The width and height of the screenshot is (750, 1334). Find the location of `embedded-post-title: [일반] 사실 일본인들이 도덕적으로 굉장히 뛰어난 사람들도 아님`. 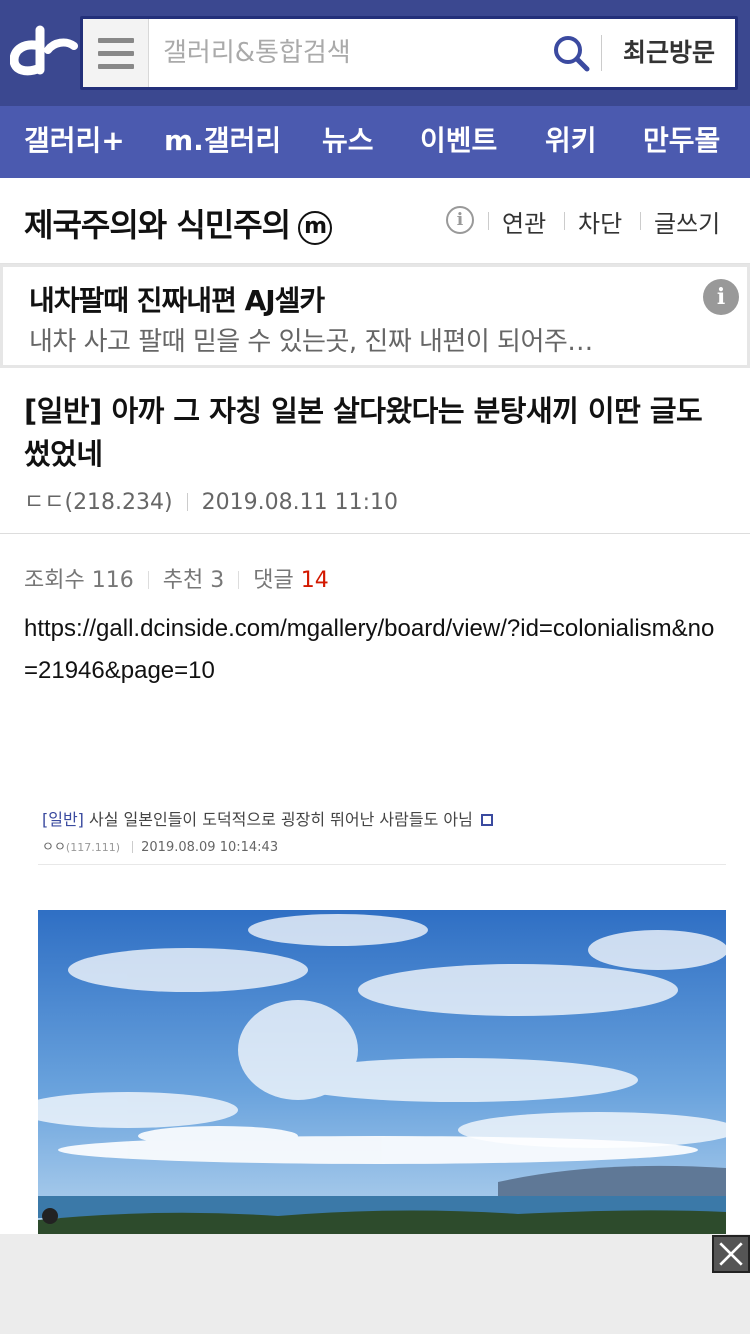

embedded-post-title: [일반] 사실 일본인들이 도덕적으로 굉장히 뛰어난 사람들도 아님 is located at coordinates (267, 818).